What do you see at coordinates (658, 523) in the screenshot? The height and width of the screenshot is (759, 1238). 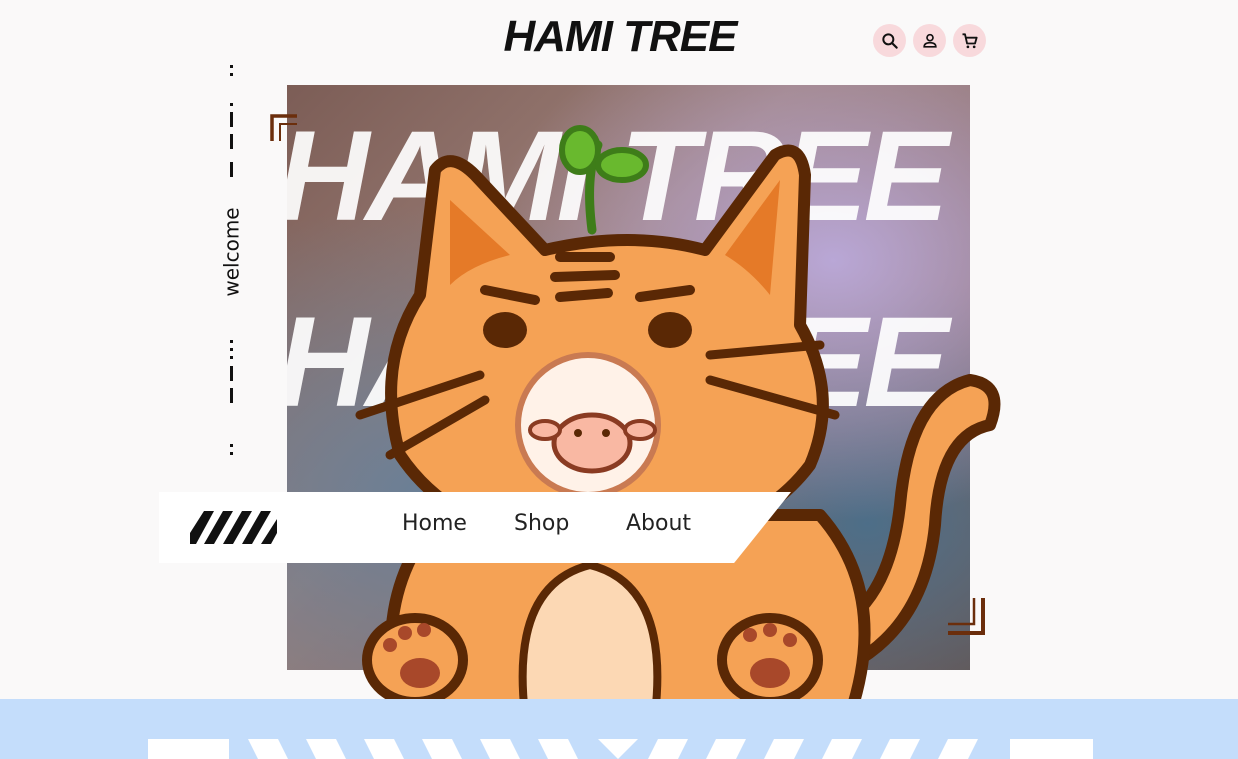 I see `nav-about-link: About` at bounding box center [658, 523].